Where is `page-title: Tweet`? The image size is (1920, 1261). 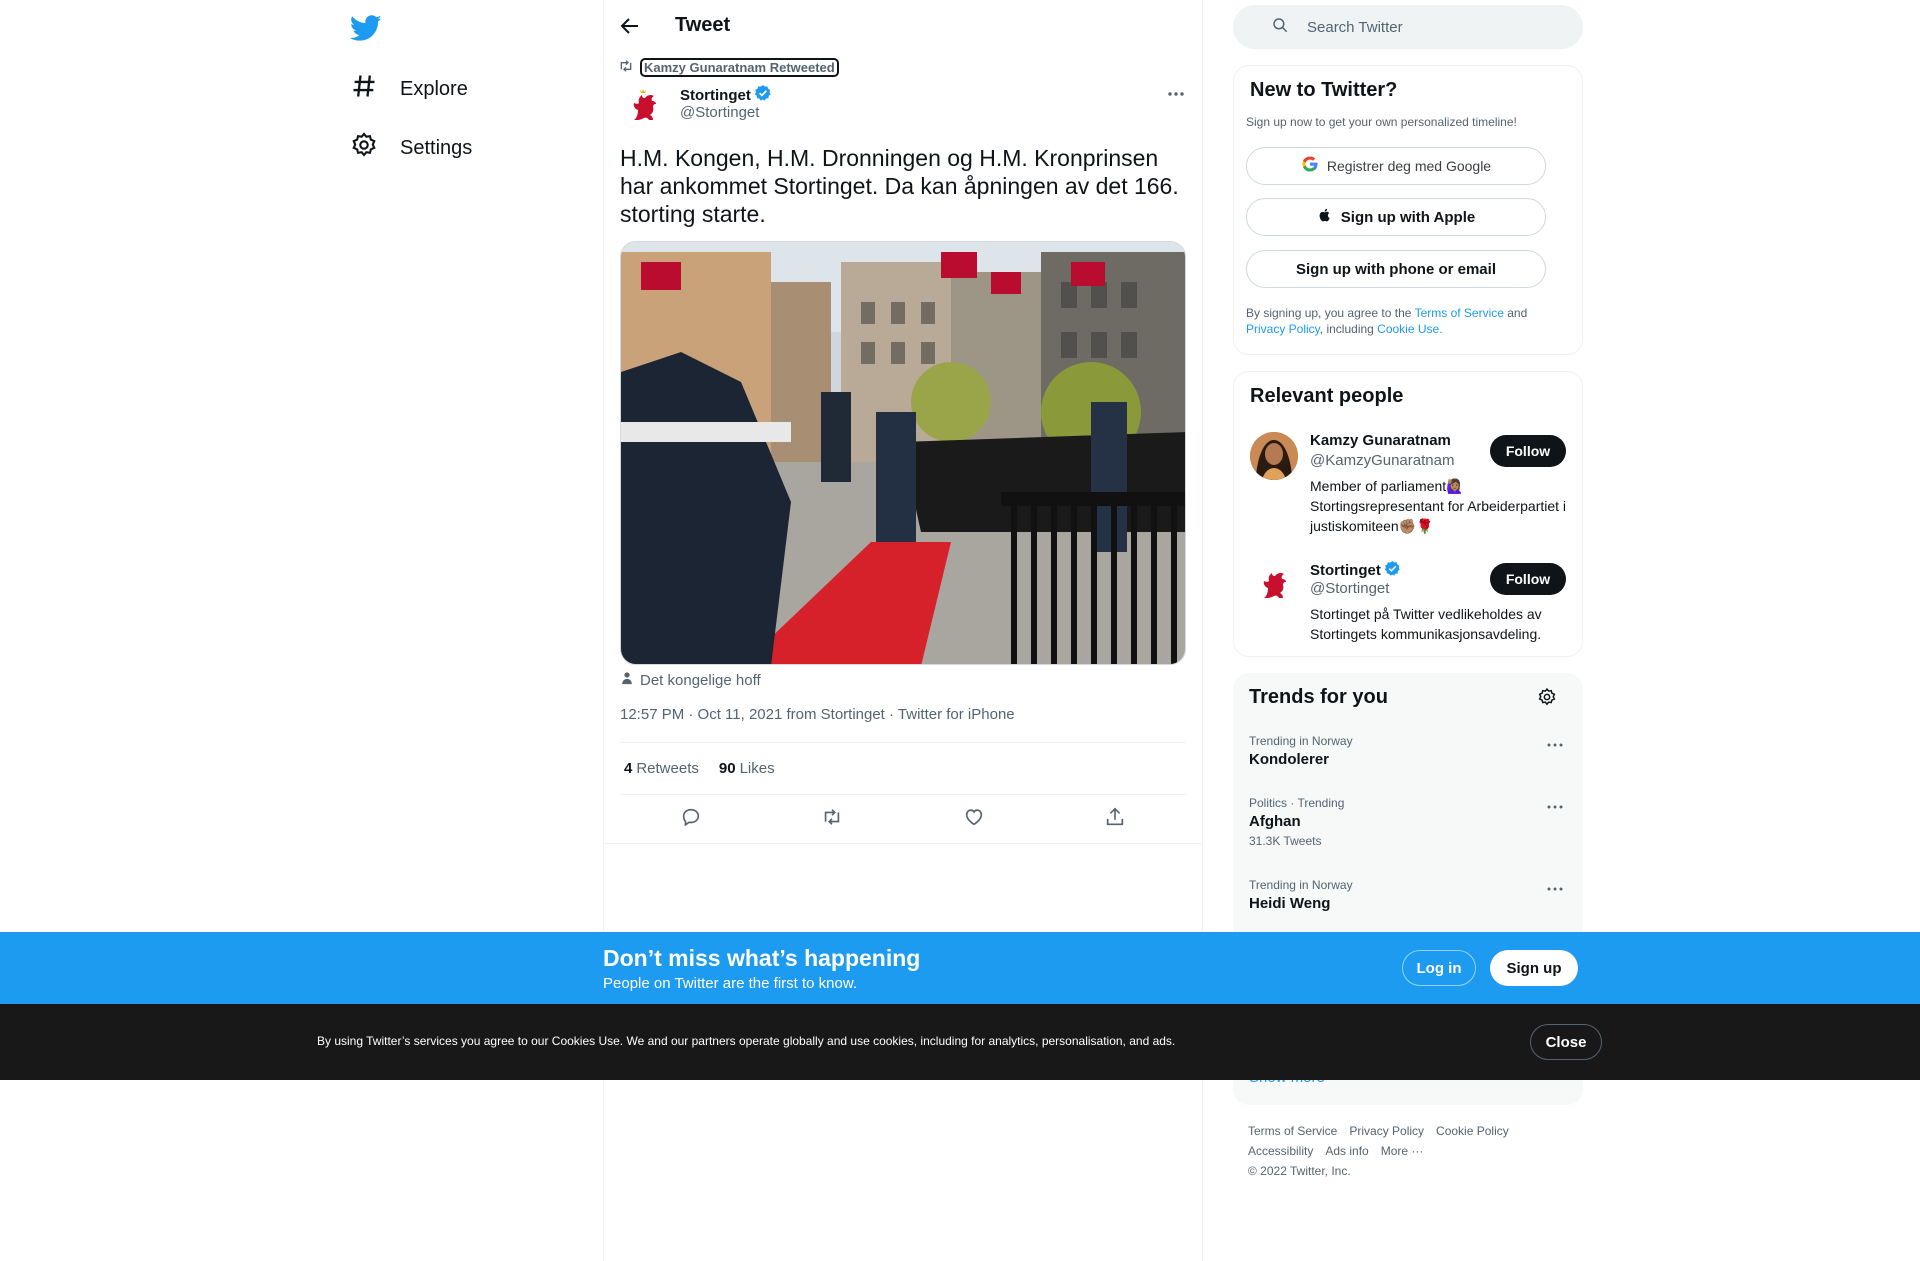
page-title: Tweet is located at coordinates (703, 25).